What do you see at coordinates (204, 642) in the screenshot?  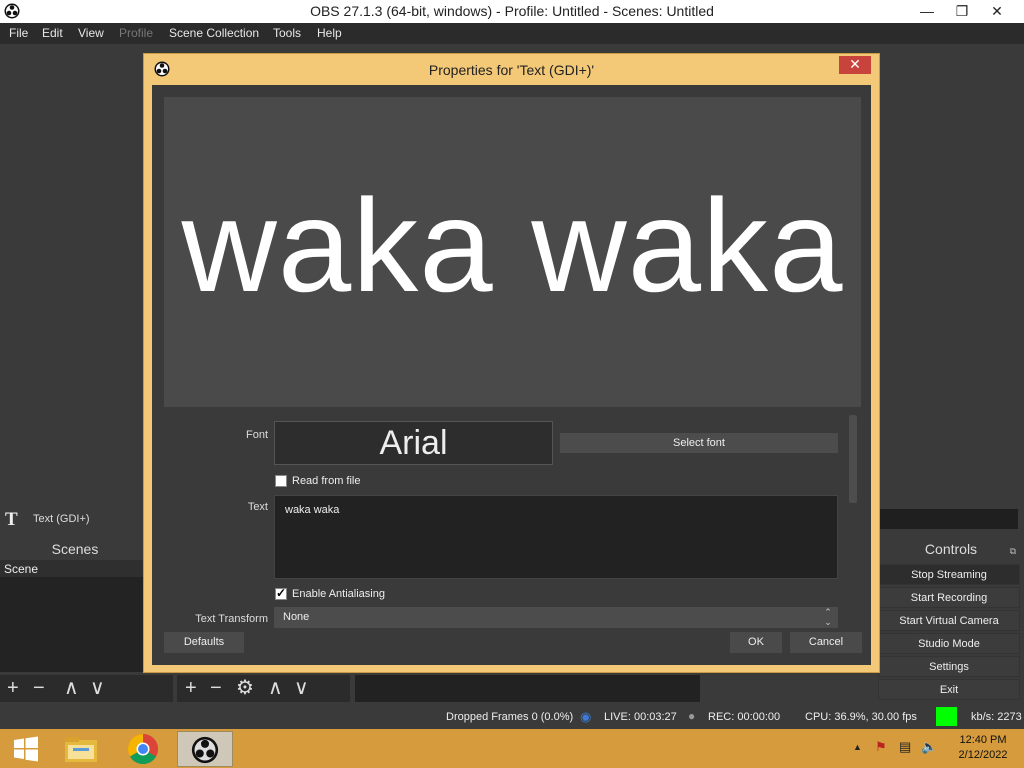 I see `defaults-button: Defaults` at bounding box center [204, 642].